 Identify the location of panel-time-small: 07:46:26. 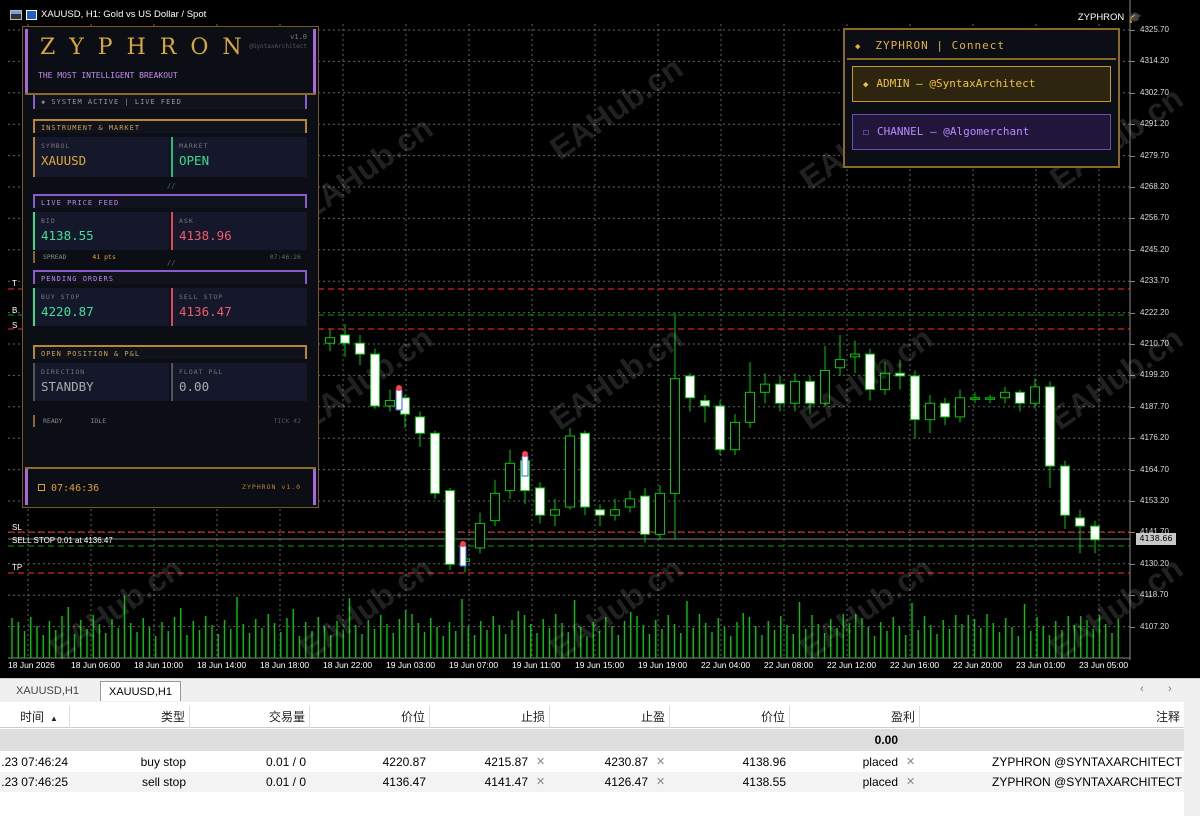
(285, 257).